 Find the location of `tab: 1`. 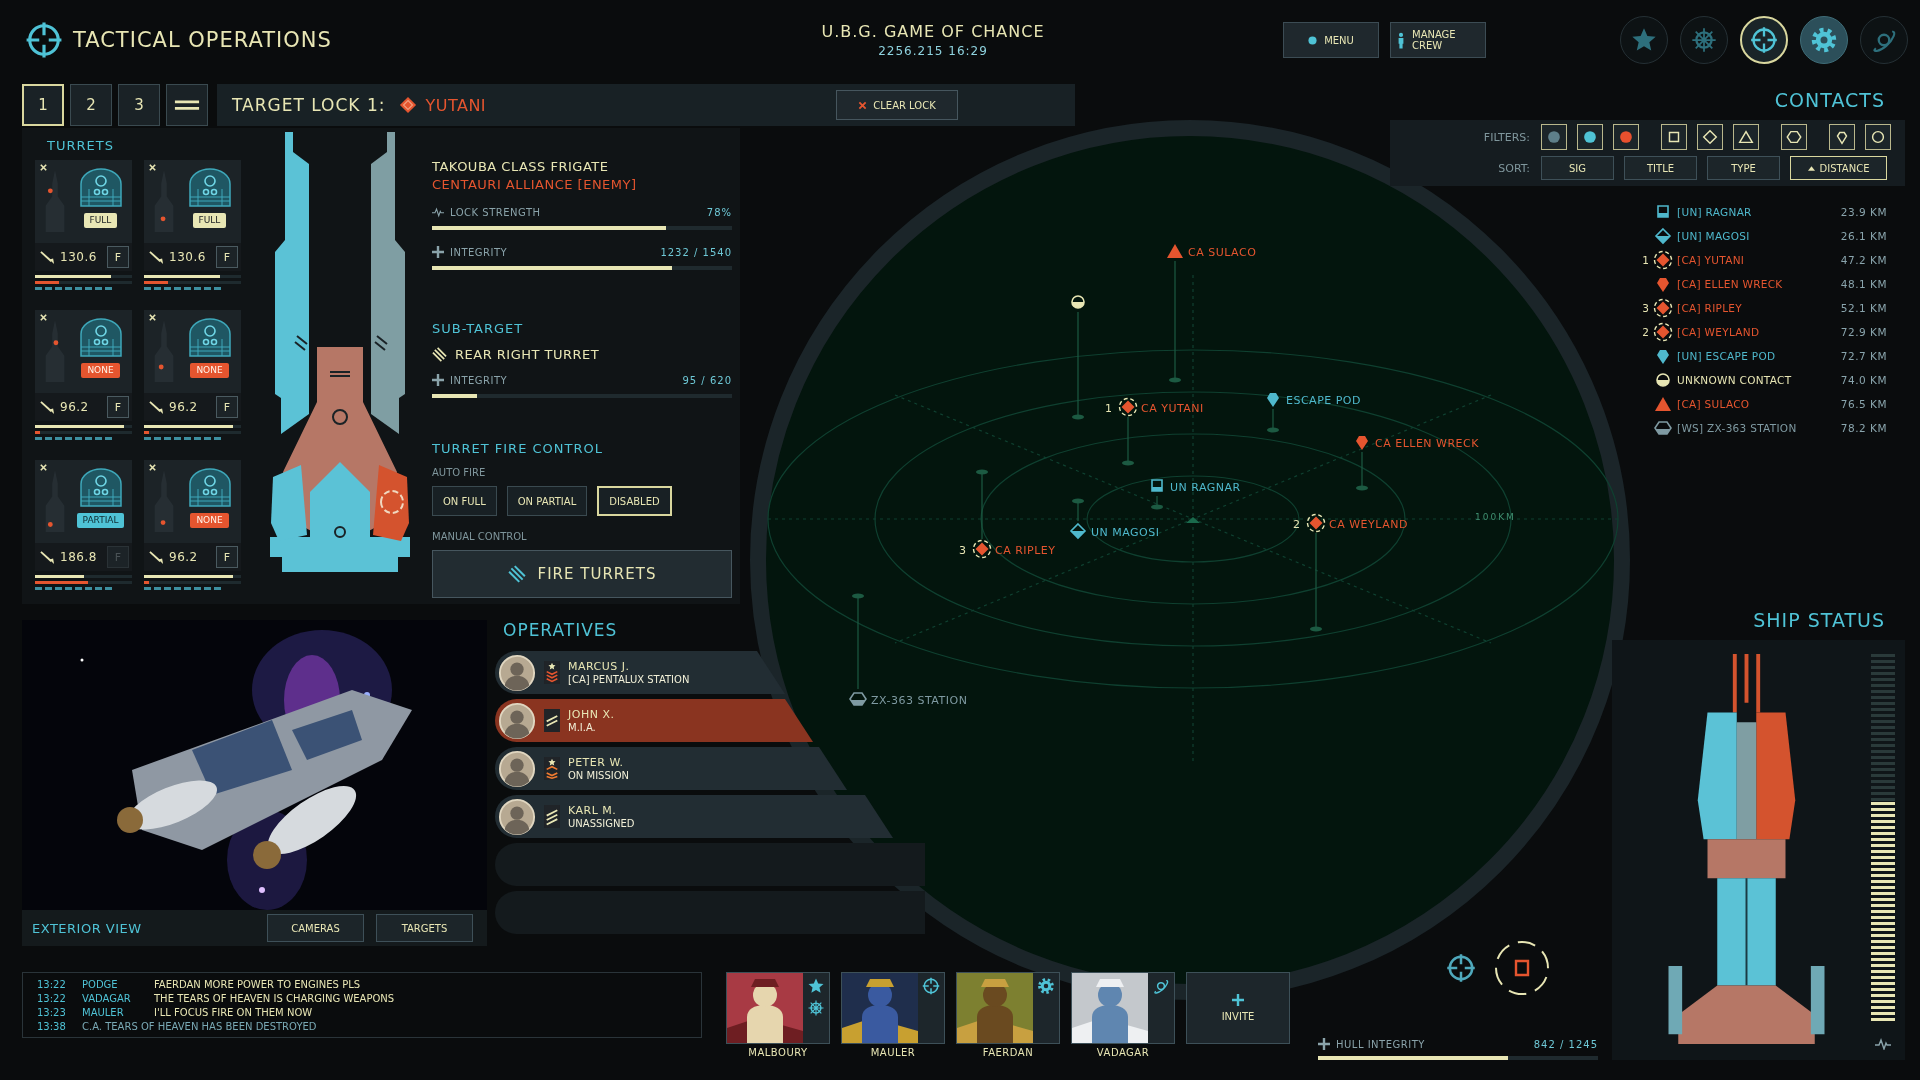

tab: 1 is located at coordinates (43, 105).